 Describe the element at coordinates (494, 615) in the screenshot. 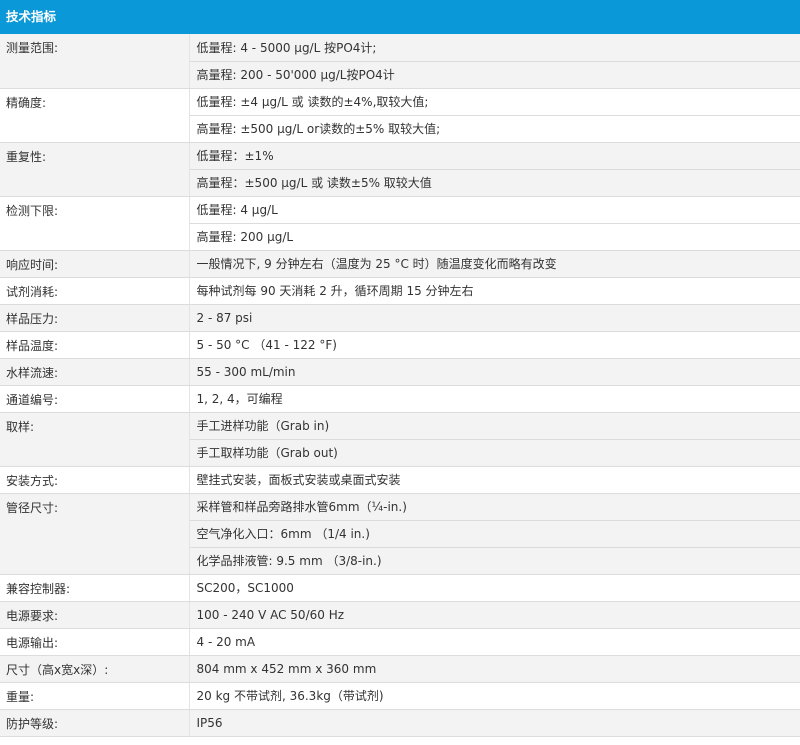

I see `spec-value: 100 - 240 V AC 50/60 Hz` at that location.